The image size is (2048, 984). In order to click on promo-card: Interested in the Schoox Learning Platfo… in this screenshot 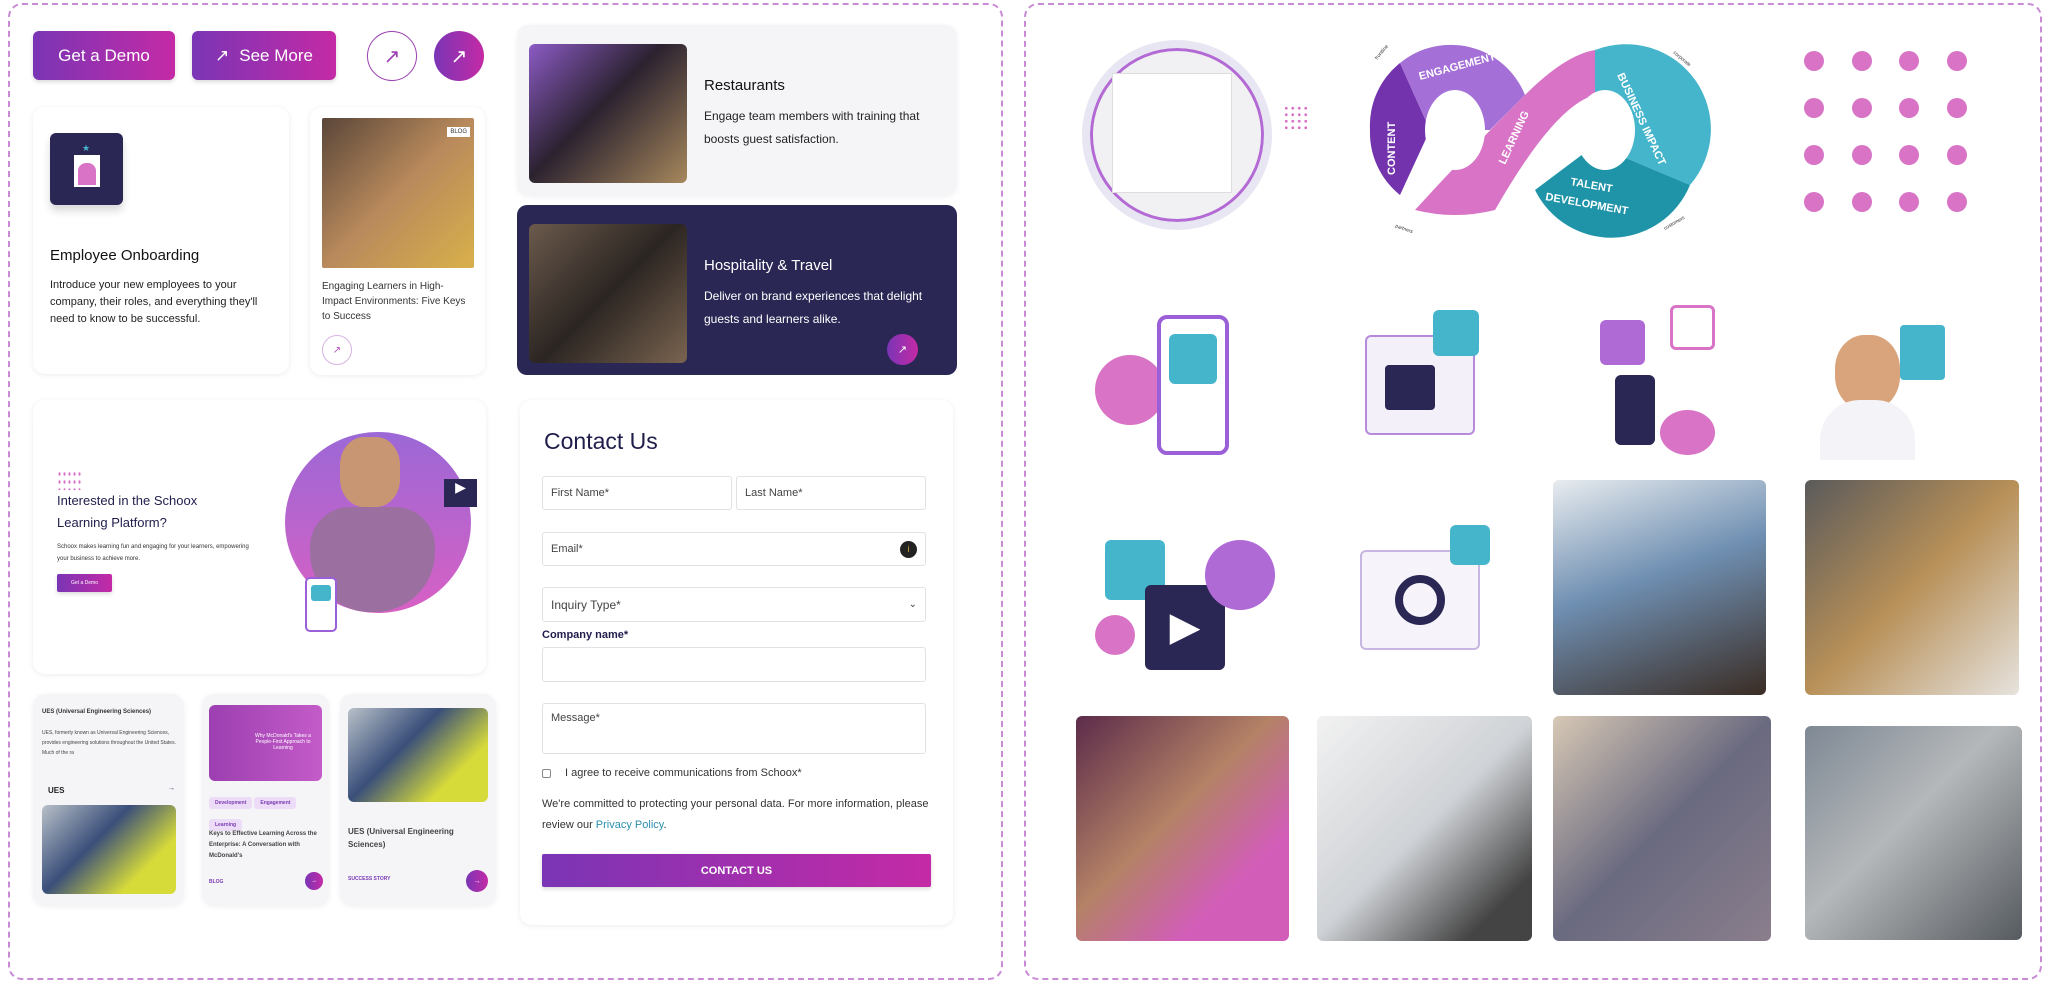, I will do `click(259, 537)`.